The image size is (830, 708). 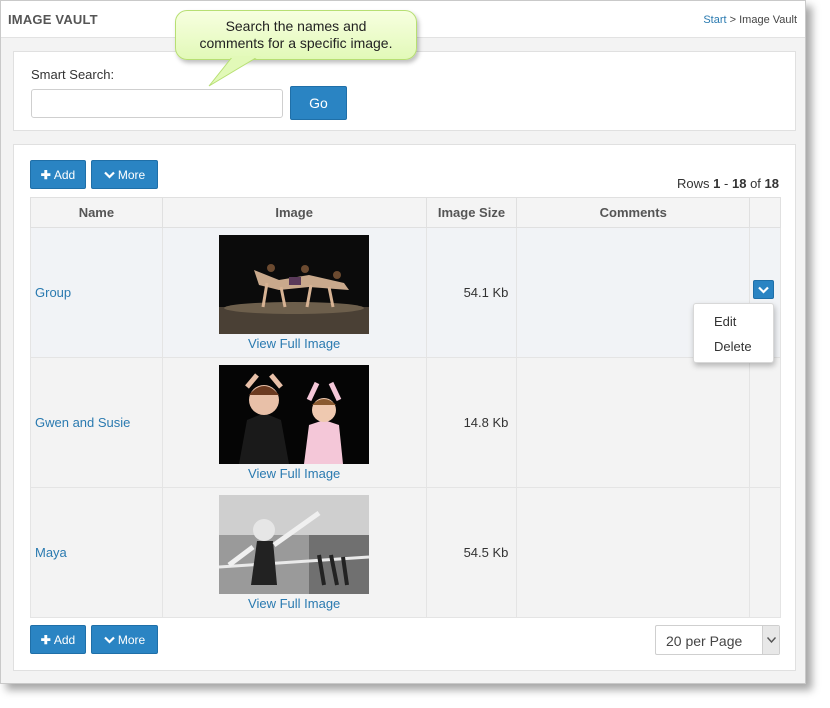 What do you see at coordinates (96, 552) in the screenshot?
I see `name-cell: Maya` at bounding box center [96, 552].